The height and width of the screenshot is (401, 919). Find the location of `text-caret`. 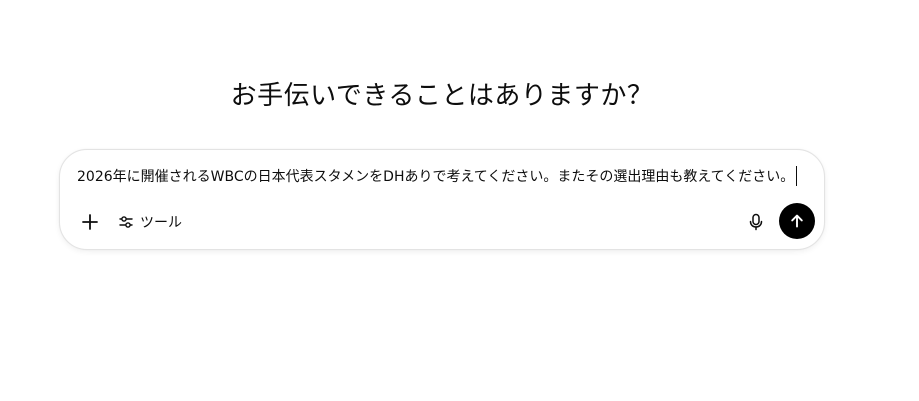

text-caret is located at coordinates (797, 176).